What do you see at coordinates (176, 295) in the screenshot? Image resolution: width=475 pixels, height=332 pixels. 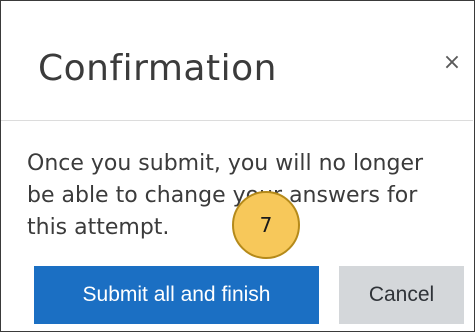 I see `submit-all-and-finish-button: Submit all and finish` at bounding box center [176, 295].